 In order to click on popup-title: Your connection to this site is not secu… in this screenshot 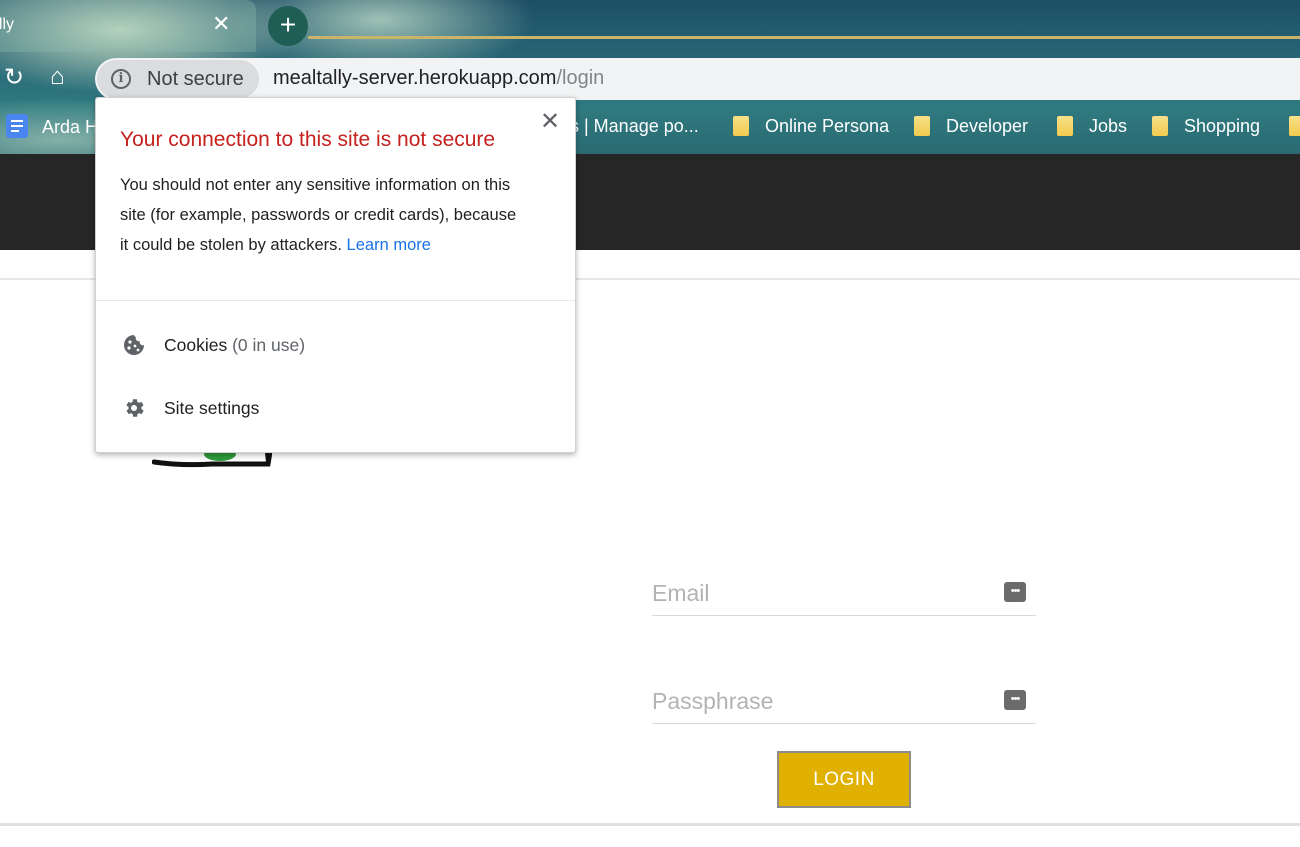, I will do `click(308, 139)`.